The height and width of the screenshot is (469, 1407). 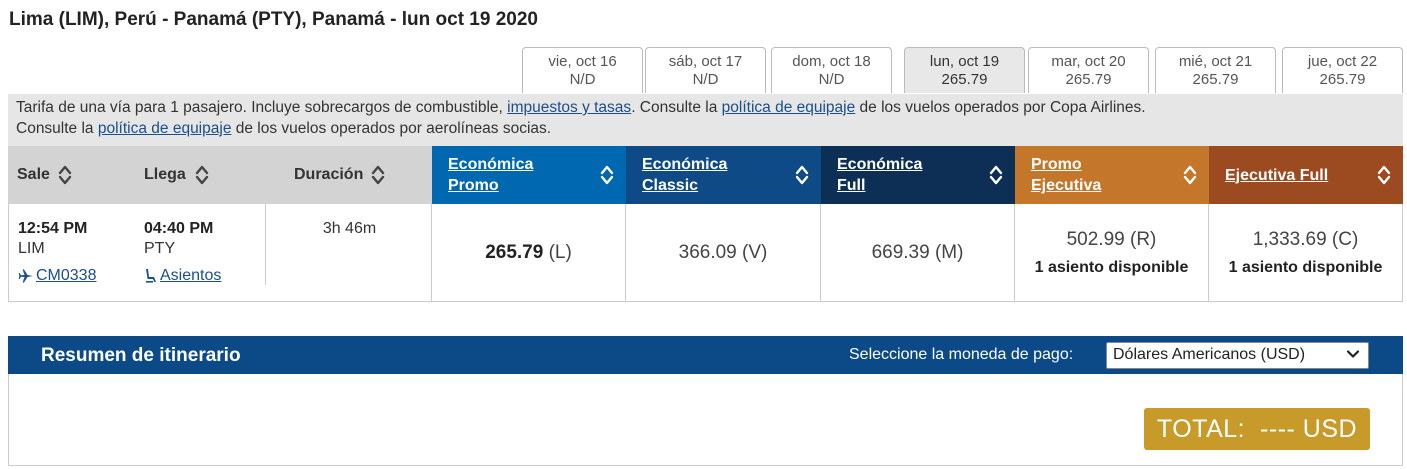 I want to click on date-tab-day: mié, oct 21, so click(x=1215, y=61).